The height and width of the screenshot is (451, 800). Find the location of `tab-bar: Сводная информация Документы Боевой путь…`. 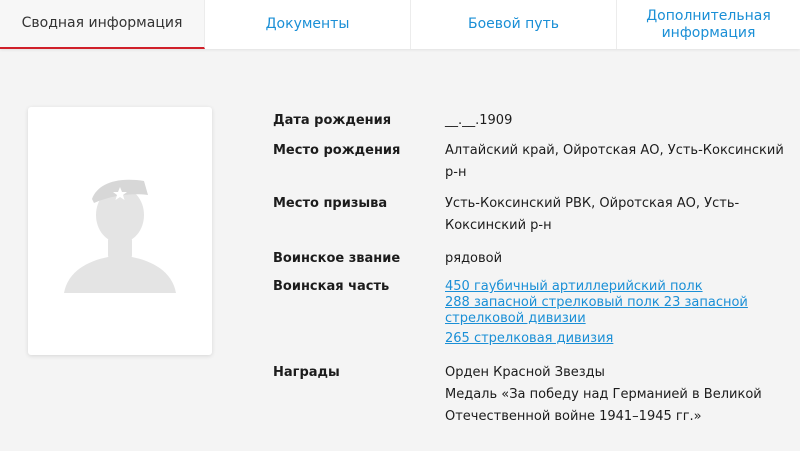

tab-bar: Сводная информация Документы Боевой путь… is located at coordinates (400, 24).